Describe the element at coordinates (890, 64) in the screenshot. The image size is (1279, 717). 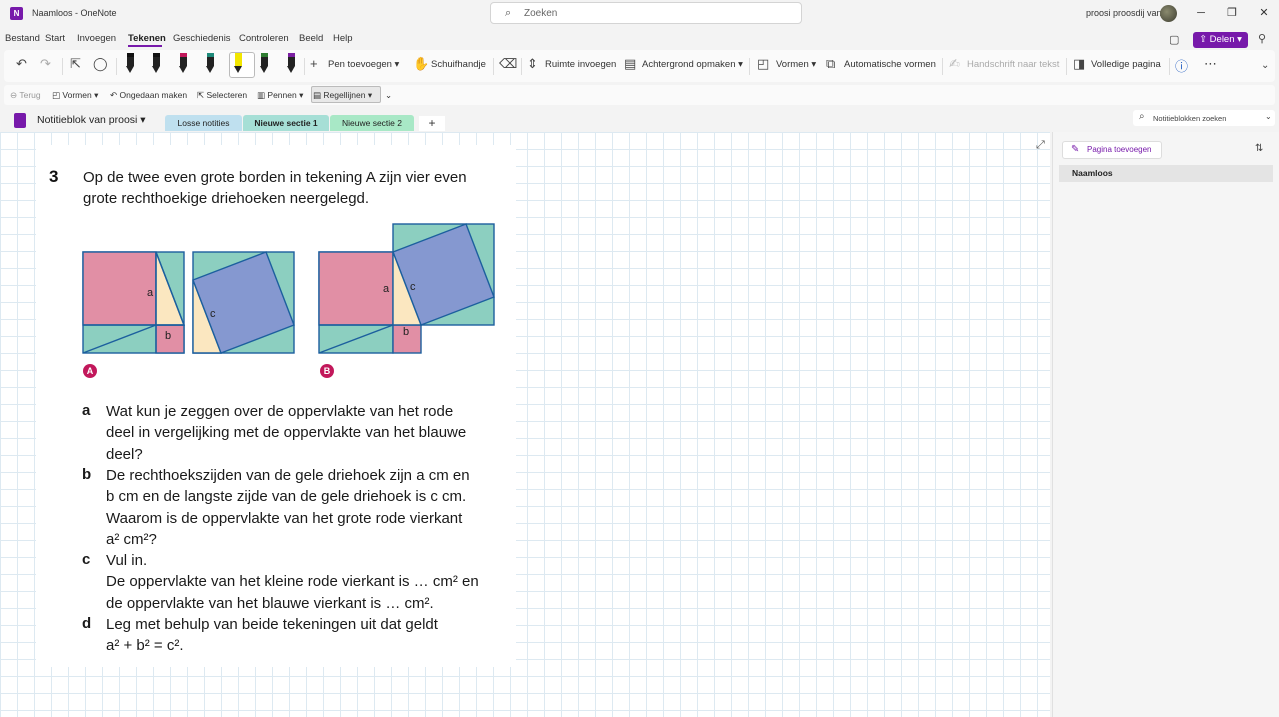
I see `auto-shapes-button: Automatische vormen` at that location.